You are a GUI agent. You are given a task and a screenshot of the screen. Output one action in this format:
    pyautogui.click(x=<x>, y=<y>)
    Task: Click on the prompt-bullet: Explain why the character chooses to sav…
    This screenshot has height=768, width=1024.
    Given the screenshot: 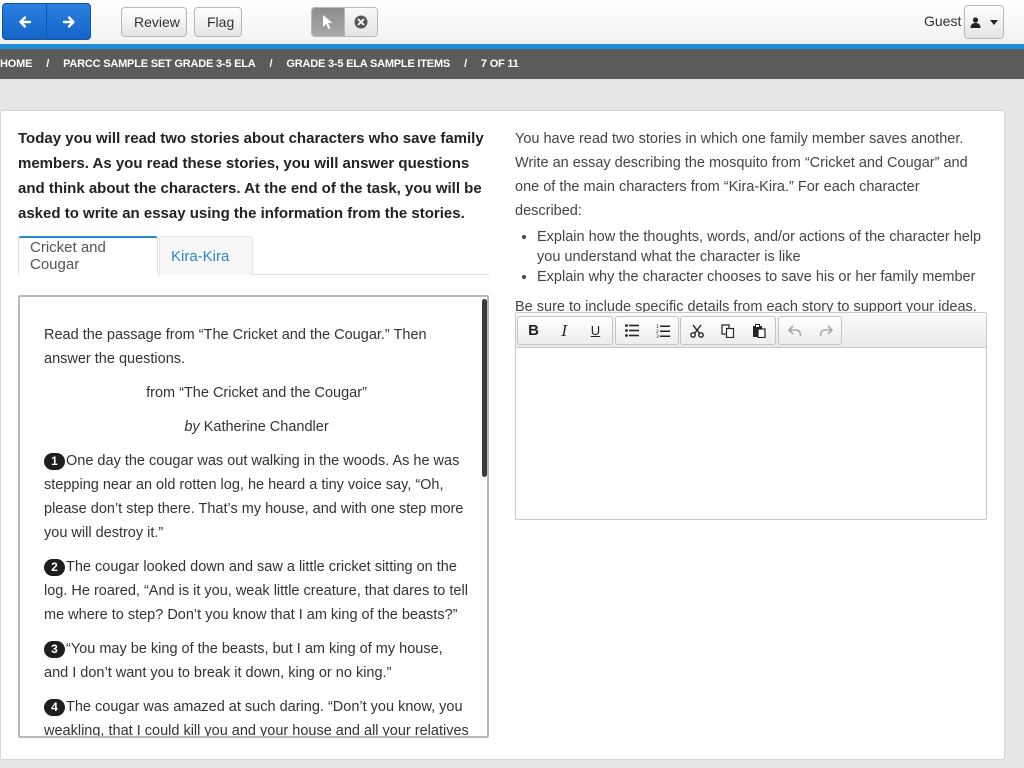 What is the action you would take?
    pyautogui.click(x=763, y=277)
    